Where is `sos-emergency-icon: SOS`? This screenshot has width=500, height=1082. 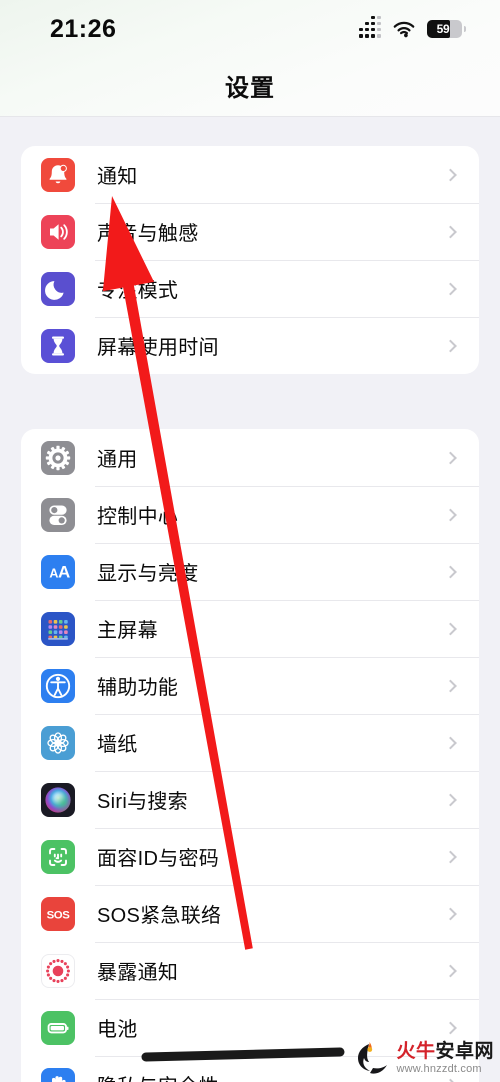
sos-emergency-icon: SOS is located at coordinates (58, 913).